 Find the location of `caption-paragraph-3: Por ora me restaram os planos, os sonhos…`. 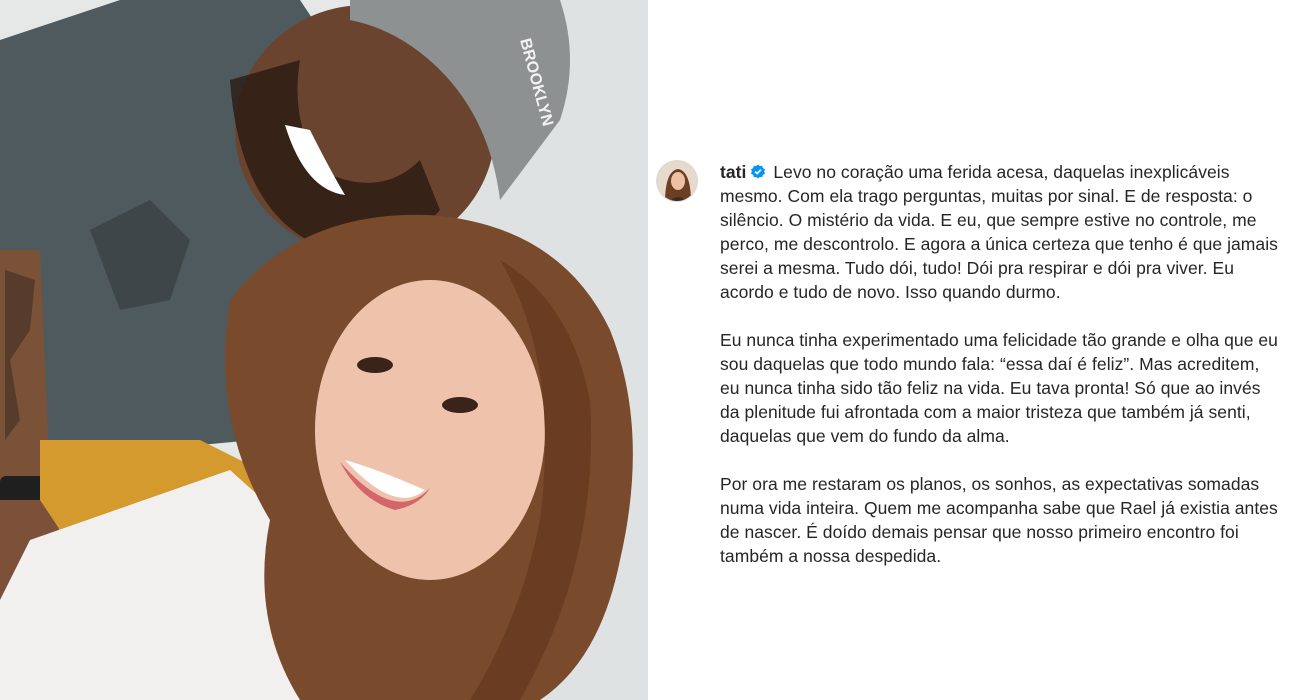

caption-paragraph-3: Por ora me restaram os planos, os sonhos… is located at coordinates (999, 520).